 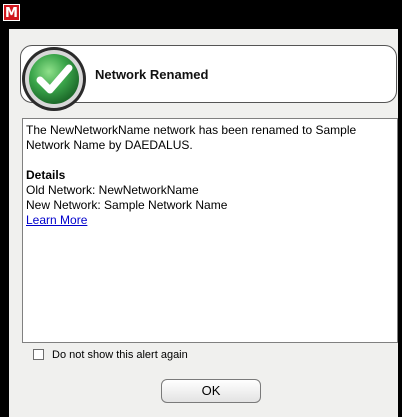 I want to click on dont-show-checkbox, so click(x=38, y=354).